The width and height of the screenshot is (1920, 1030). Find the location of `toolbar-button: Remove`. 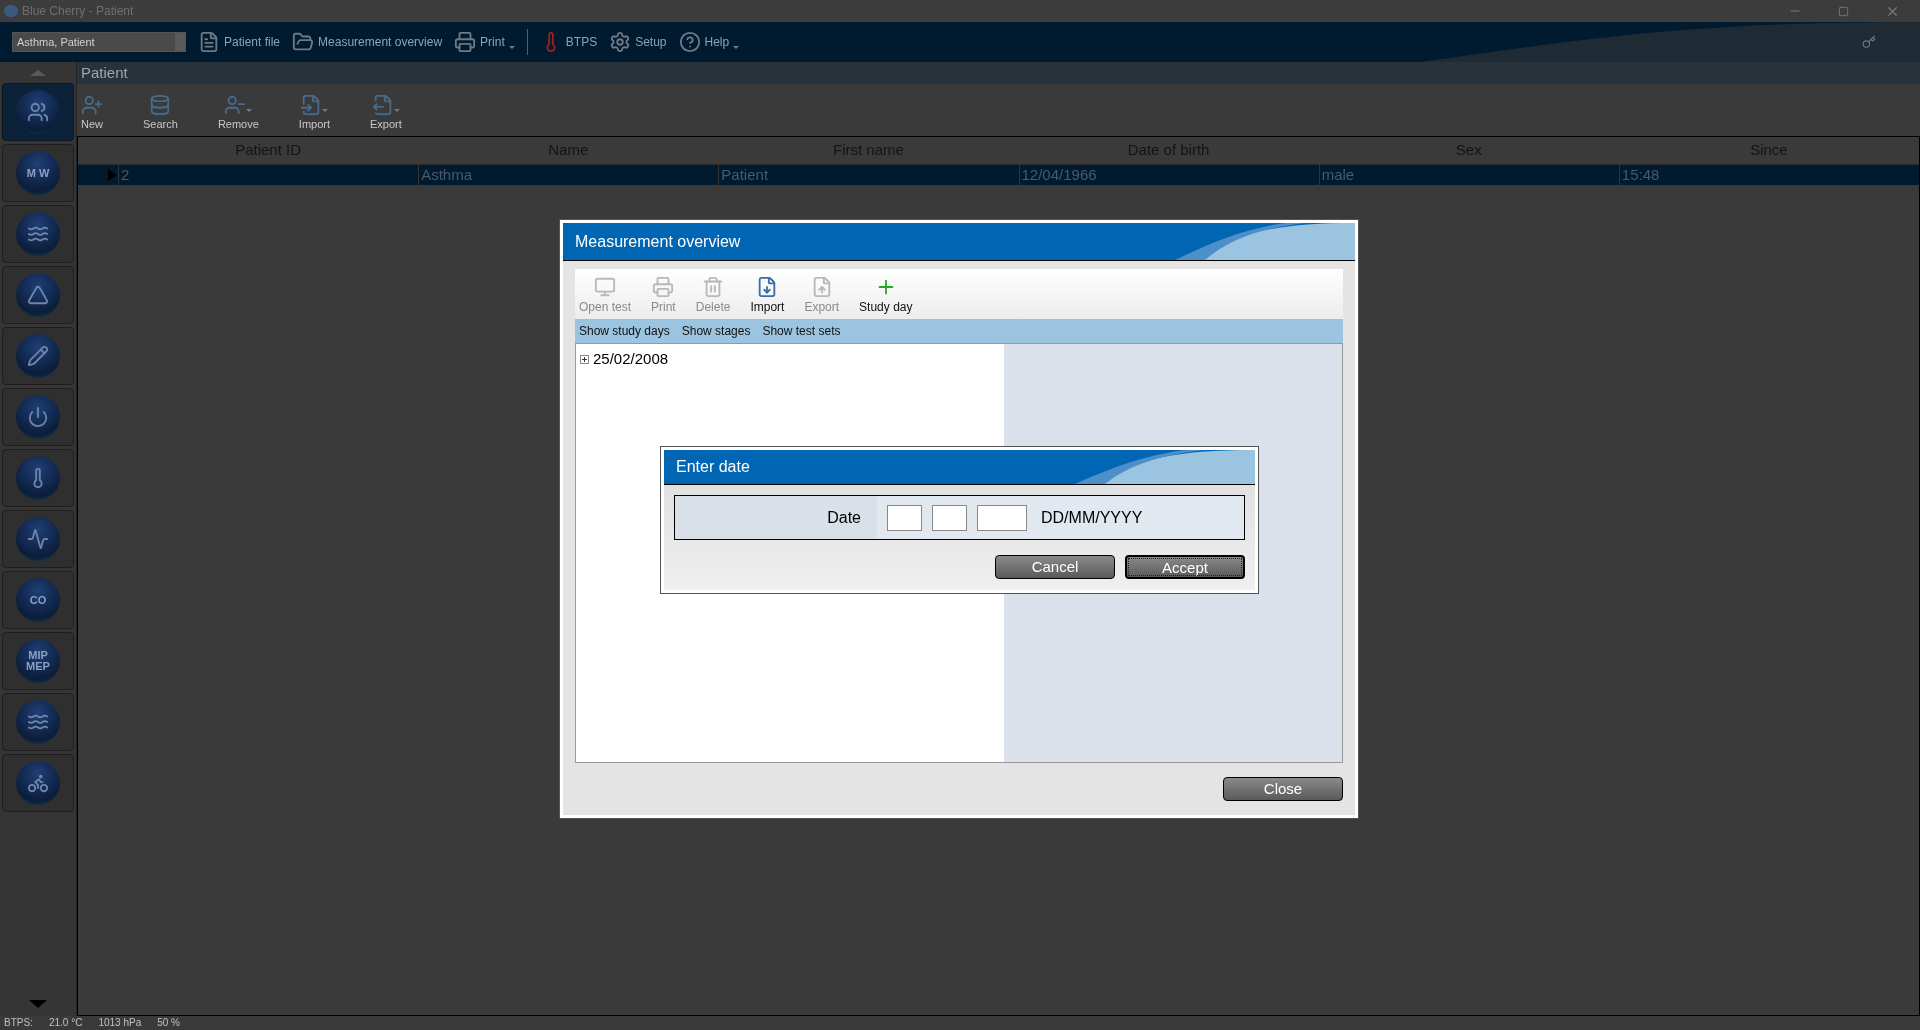

toolbar-button: Remove is located at coordinates (238, 112).